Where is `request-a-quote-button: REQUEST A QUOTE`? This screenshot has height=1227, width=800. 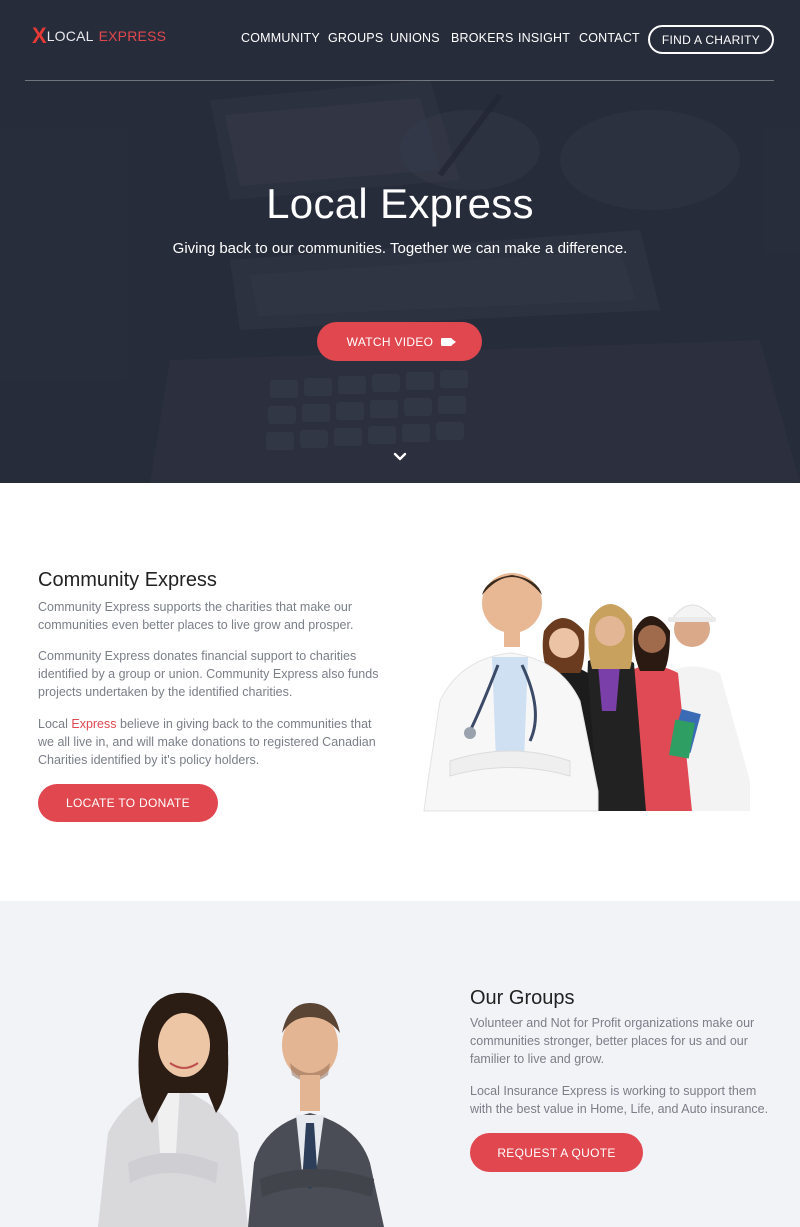 request-a-quote-button: REQUEST A QUOTE is located at coordinates (556, 1152).